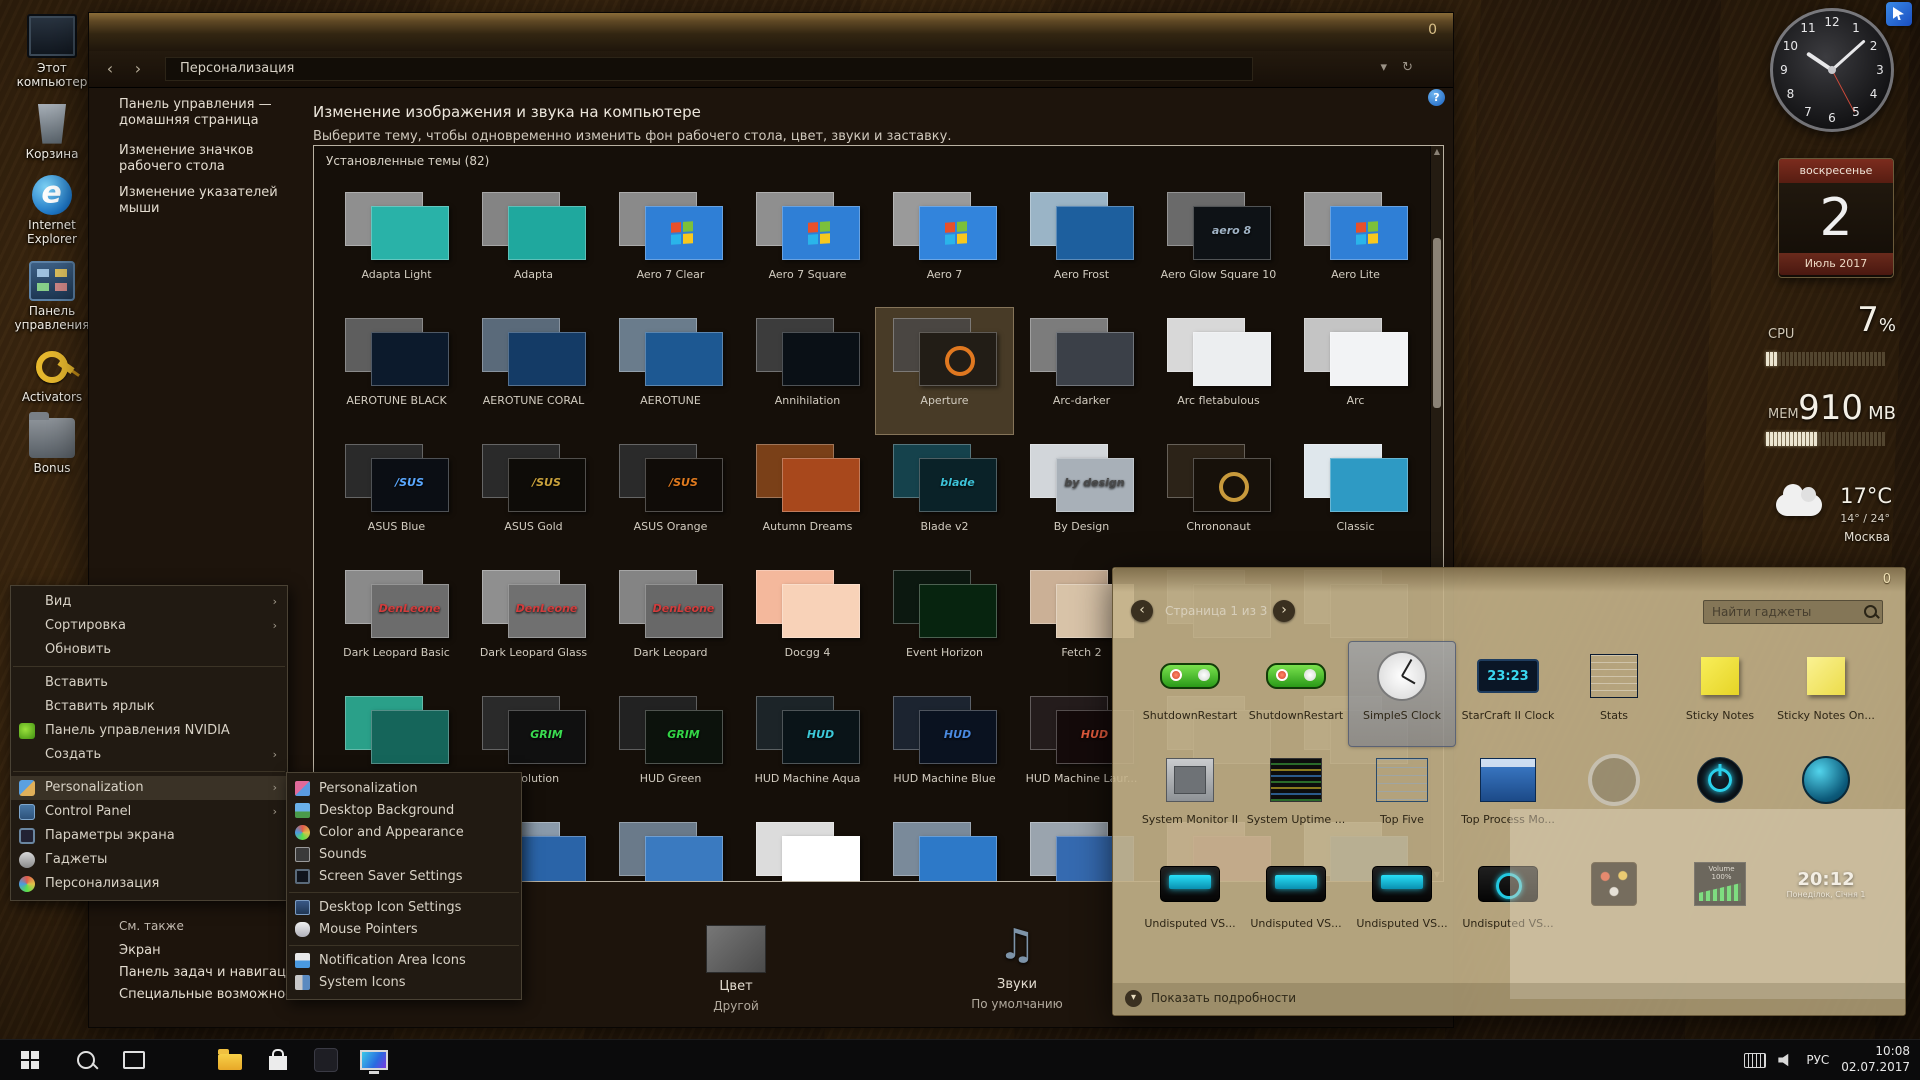 Image resolution: width=1920 pixels, height=1080 pixels. Describe the element at coordinates (670, 245) in the screenshot. I see `theme-Aero 7 Clear: Aero 7 Clear` at that location.